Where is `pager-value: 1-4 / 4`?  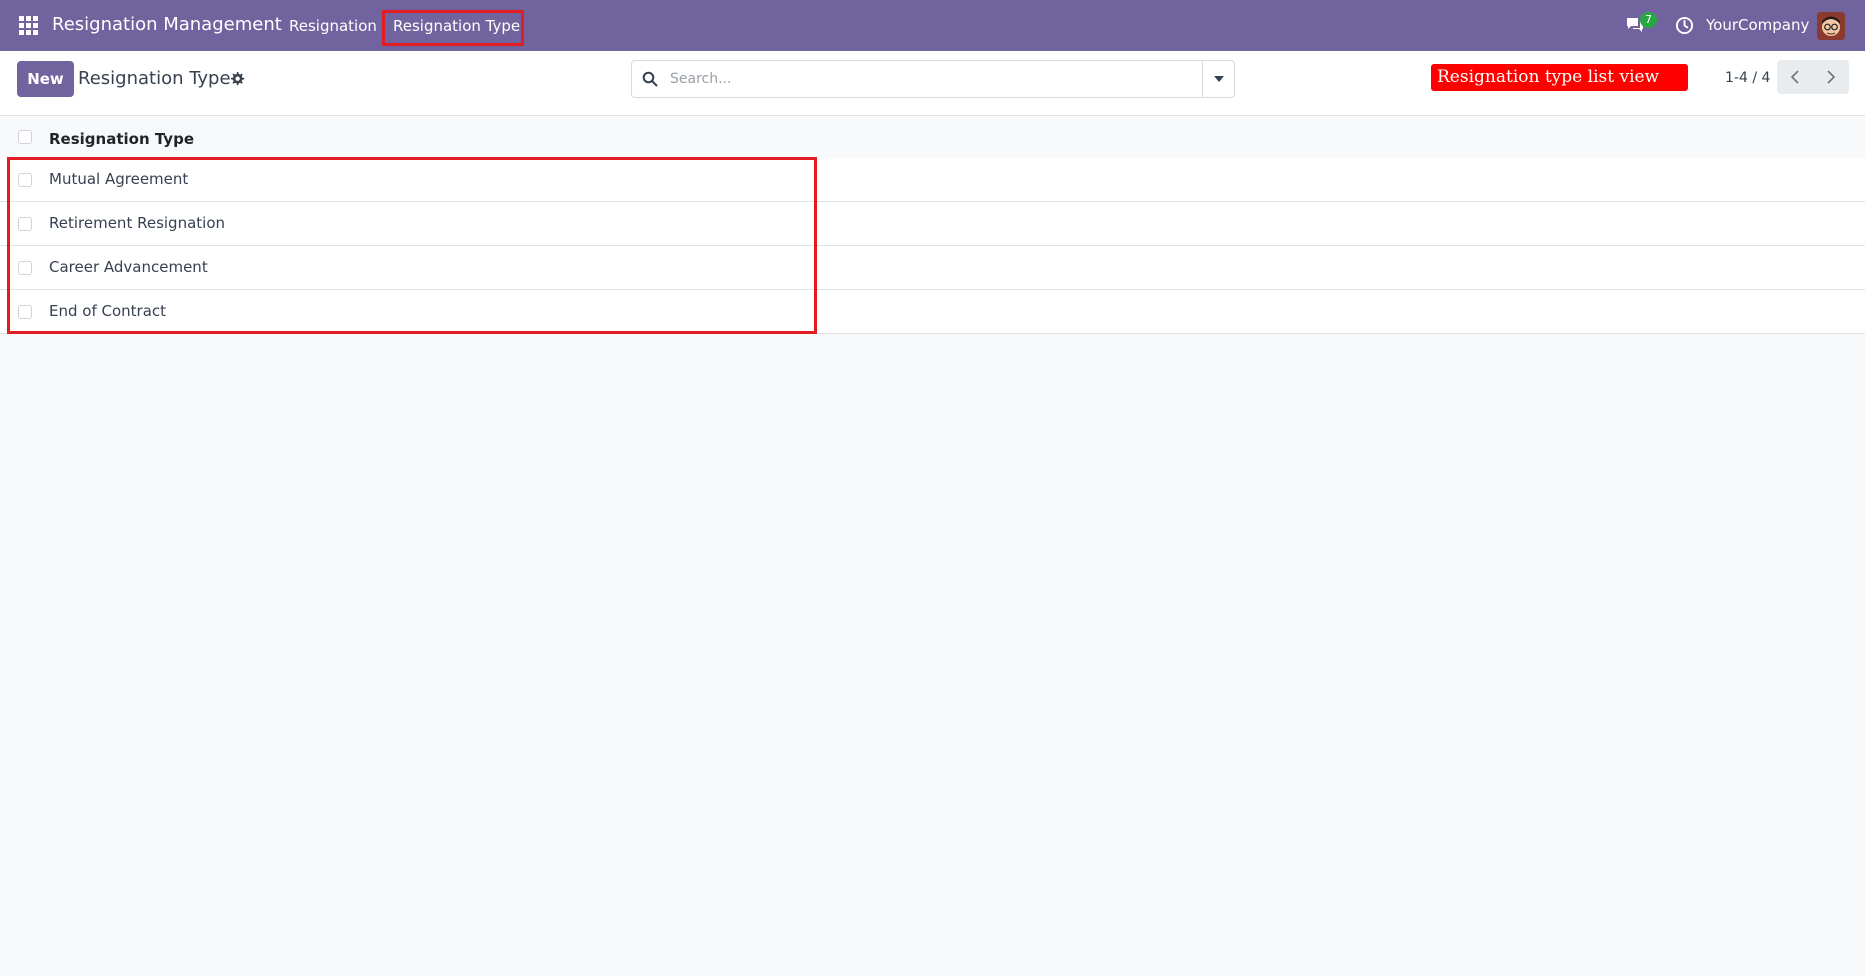
pager-value: 1-4 / 4 is located at coordinates (1747, 78).